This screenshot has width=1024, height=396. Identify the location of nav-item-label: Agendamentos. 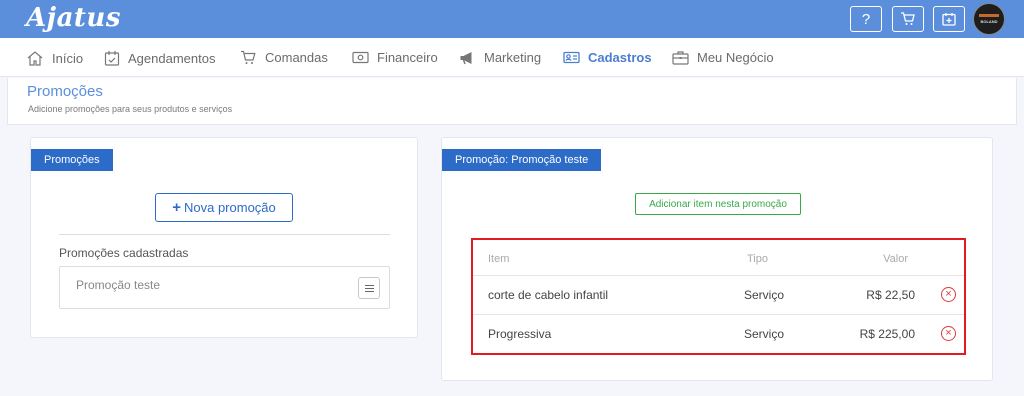
(172, 58).